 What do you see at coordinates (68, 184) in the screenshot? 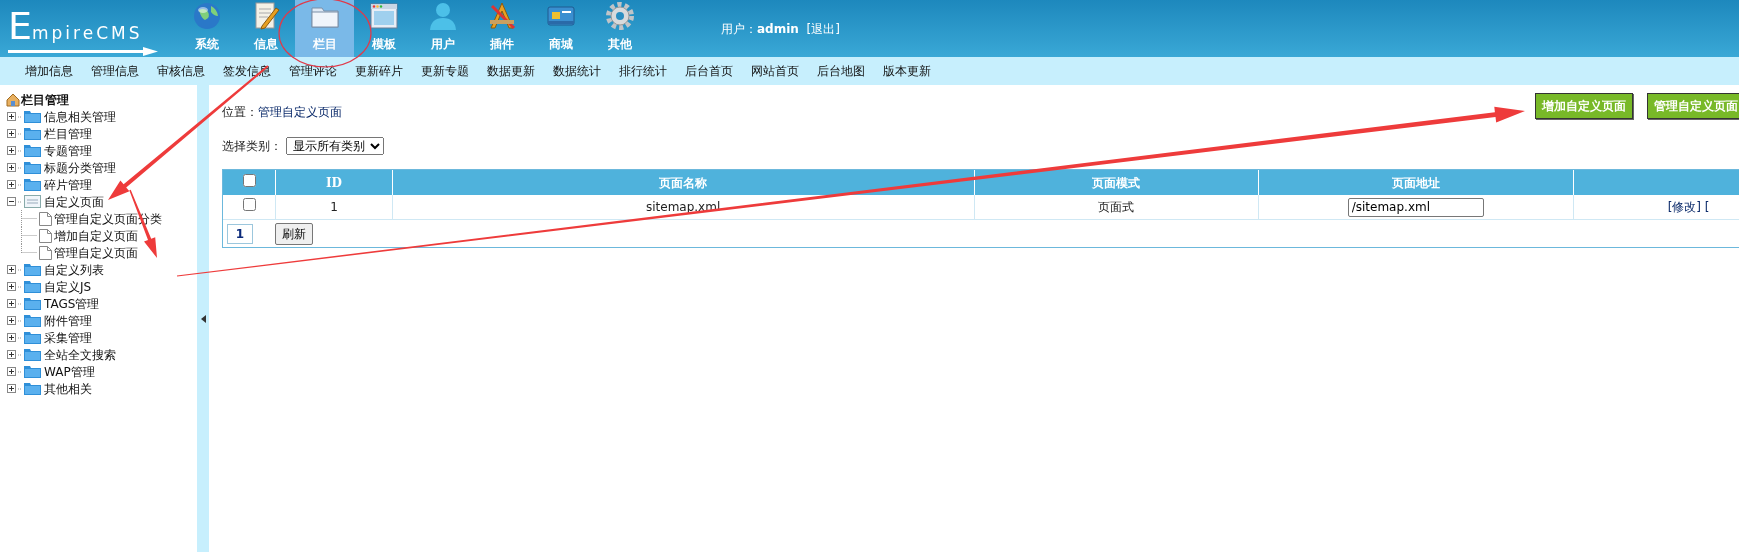
I see `tree-item: 碎片管理` at bounding box center [68, 184].